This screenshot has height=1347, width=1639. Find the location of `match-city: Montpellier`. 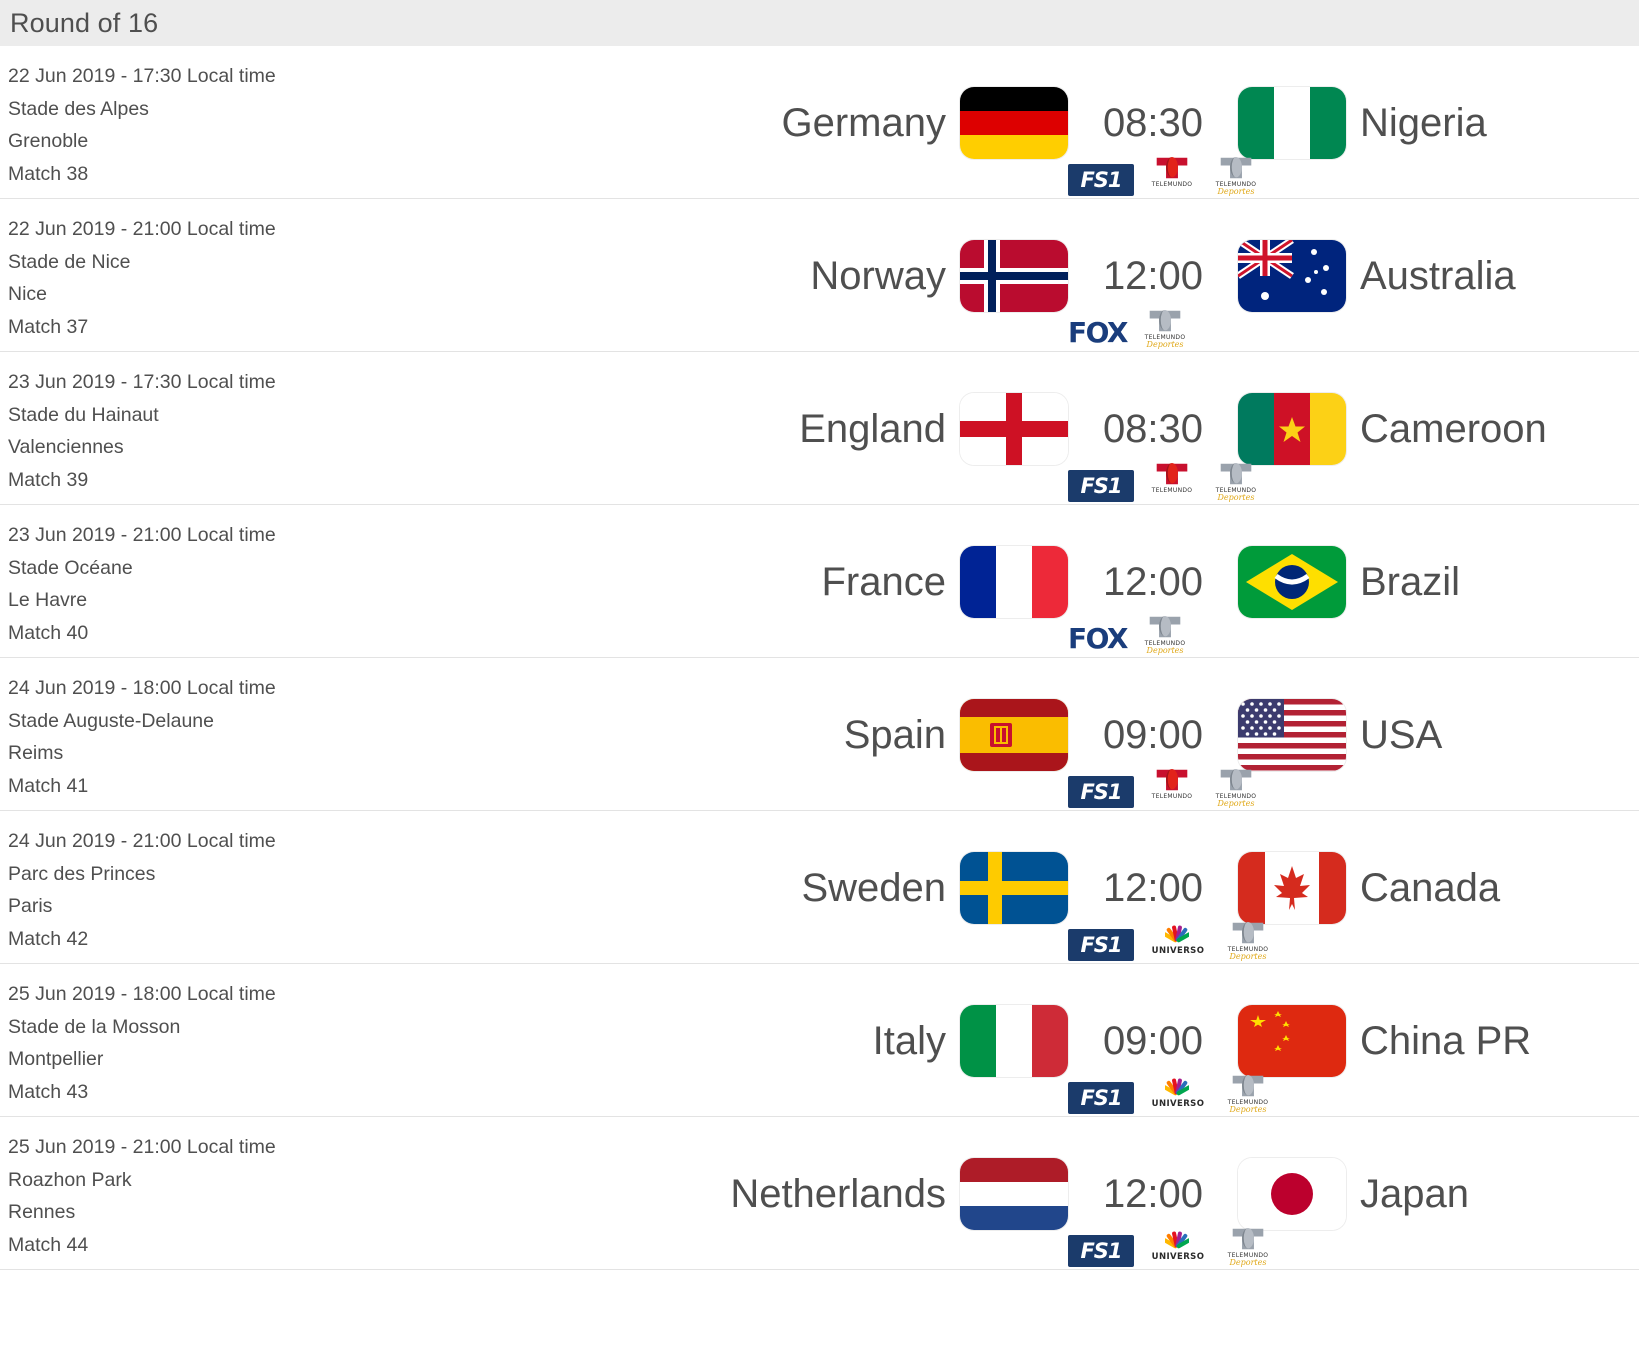

match-city: Montpellier is located at coordinates (56, 1059).